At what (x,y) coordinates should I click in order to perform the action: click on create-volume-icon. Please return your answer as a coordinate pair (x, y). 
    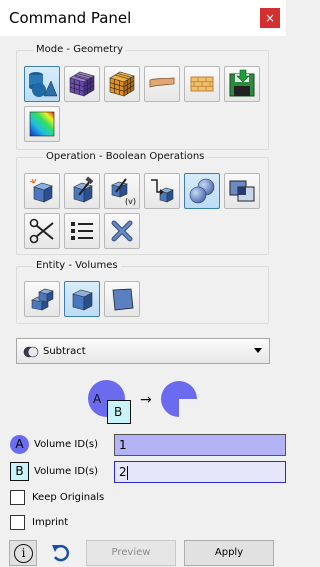
    Looking at the image, I should click on (41, 190).